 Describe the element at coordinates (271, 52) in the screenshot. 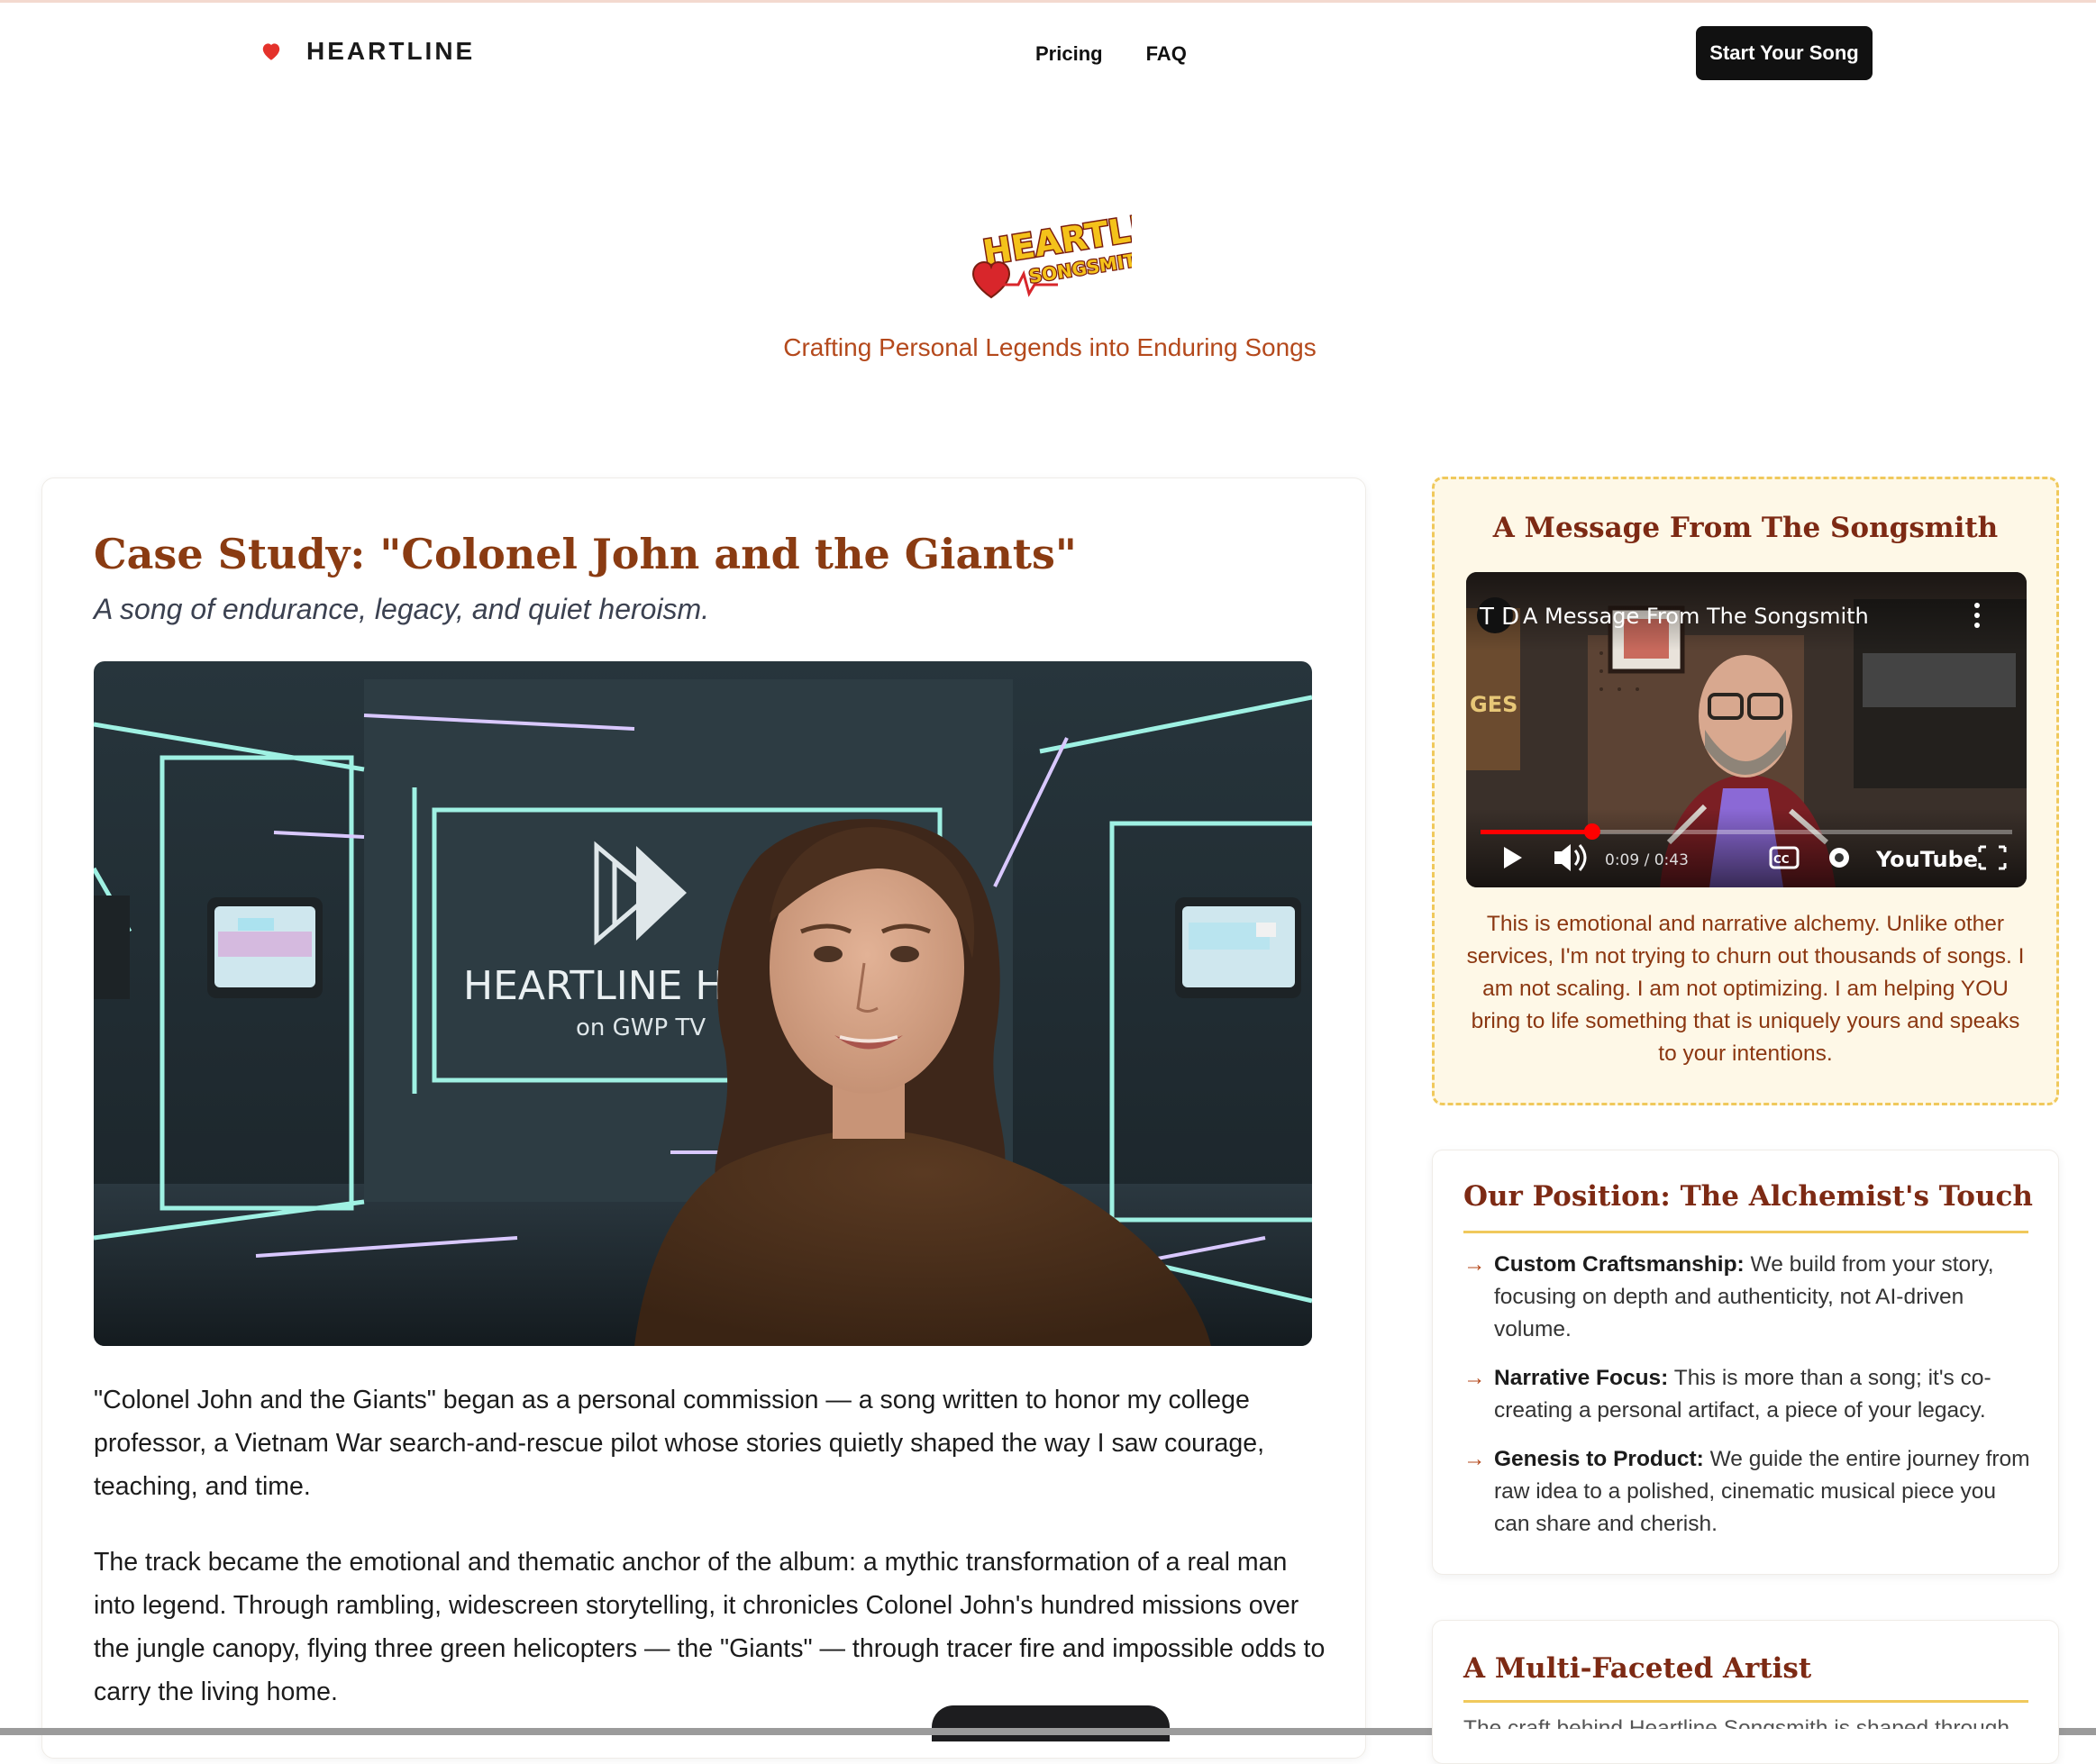

I see `heart-icon` at that location.